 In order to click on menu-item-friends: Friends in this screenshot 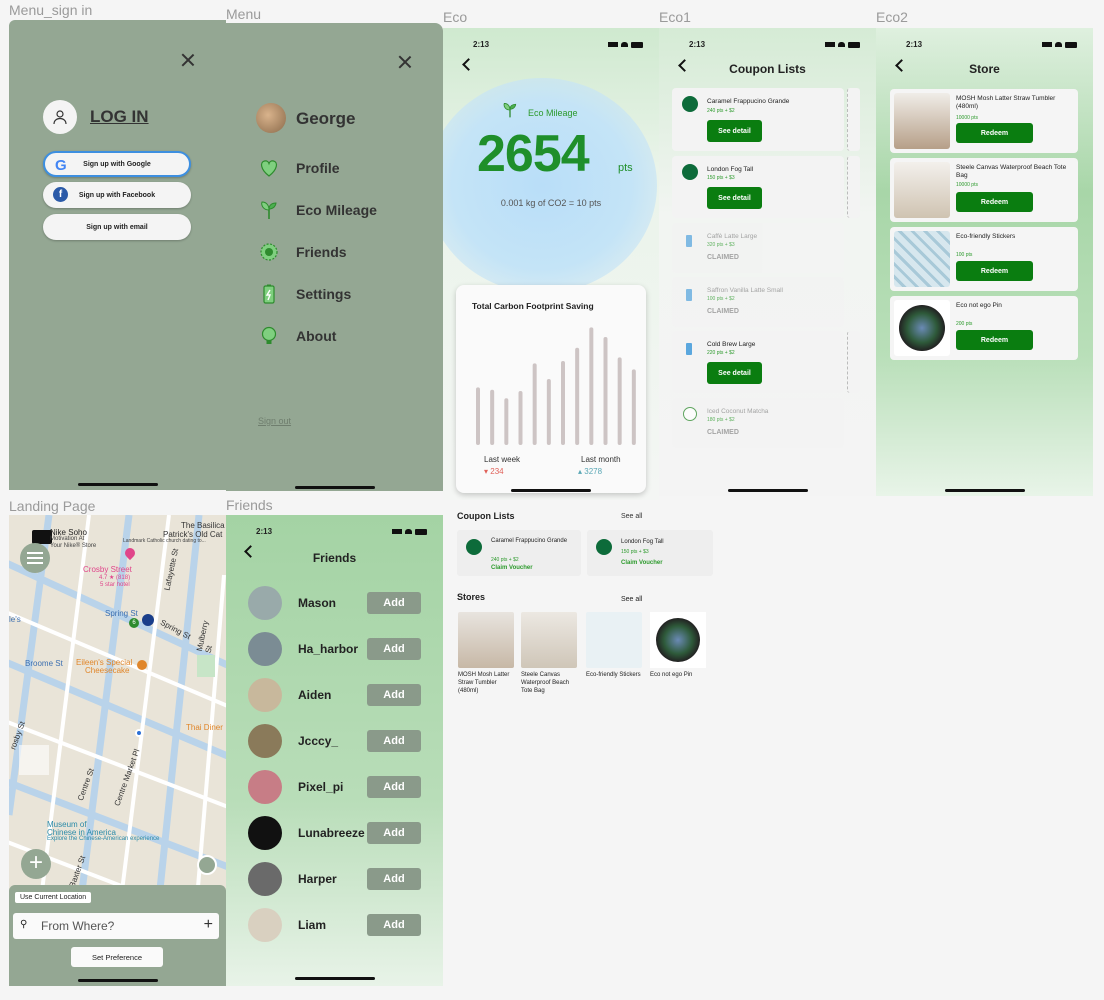, I will do `click(302, 252)`.